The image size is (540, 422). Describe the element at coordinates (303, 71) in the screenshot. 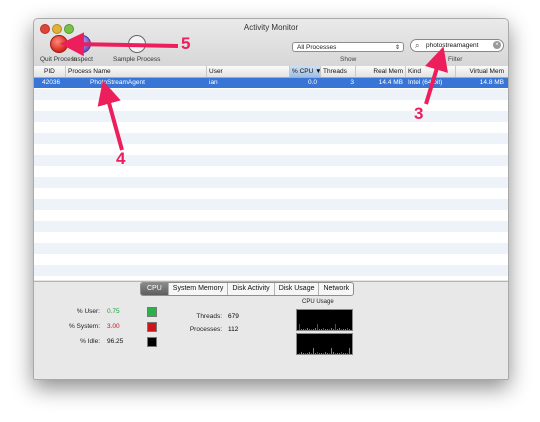

I see `column-cpu-label: % CPU` at that location.